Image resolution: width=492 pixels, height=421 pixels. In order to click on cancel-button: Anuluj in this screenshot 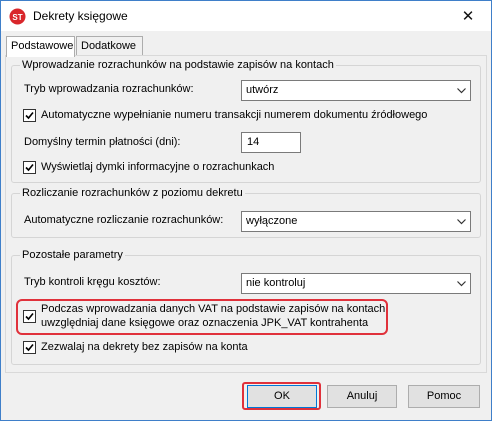, I will do `click(362, 396)`.